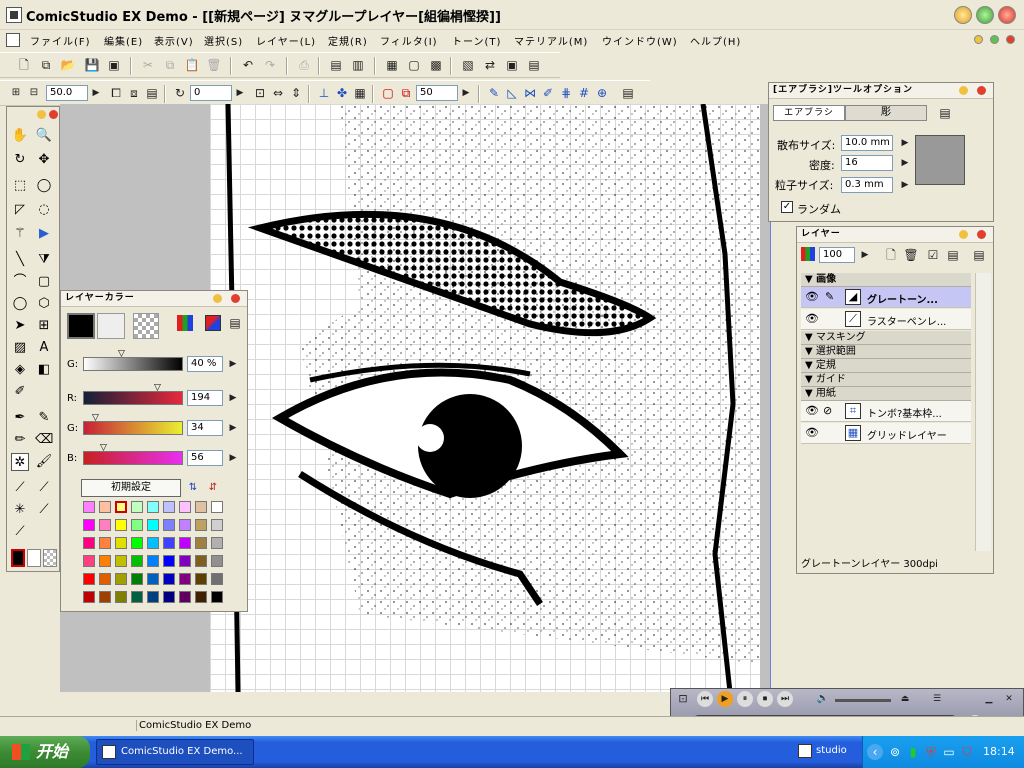 Image resolution: width=1024 pixels, height=768 pixels. What do you see at coordinates (20, 440) in the screenshot?
I see `marker-icon: ✏` at bounding box center [20, 440].